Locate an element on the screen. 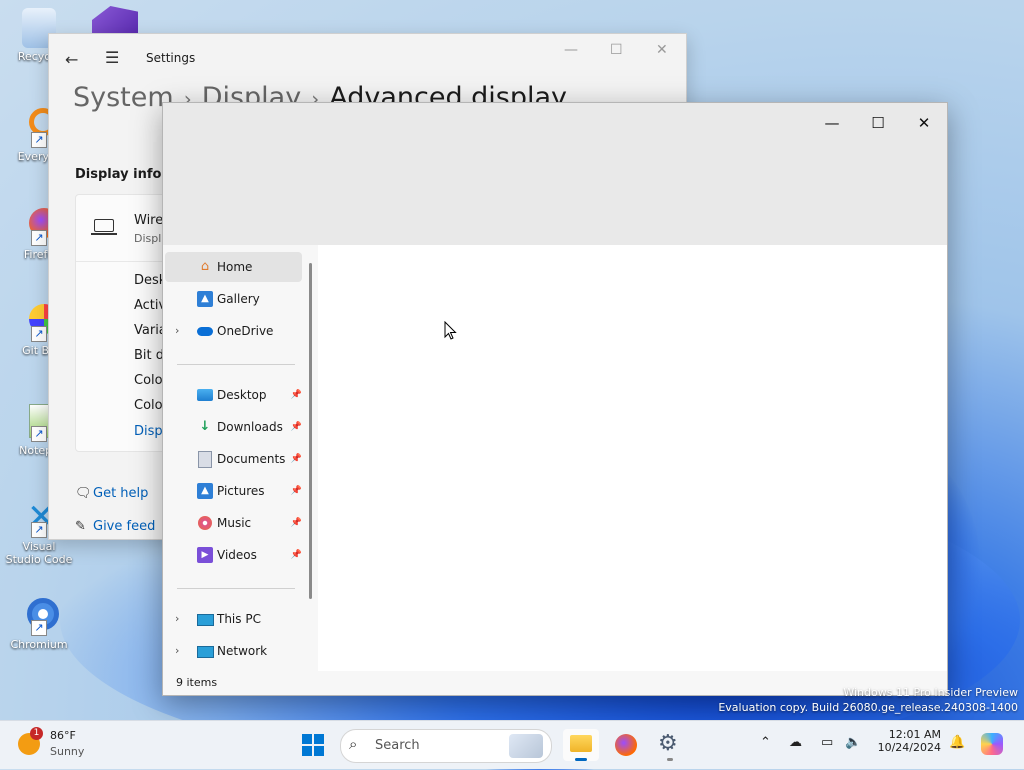 The height and width of the screenshot is (770, 1024). close-button: ✕ is located at coordinates (924, 123).